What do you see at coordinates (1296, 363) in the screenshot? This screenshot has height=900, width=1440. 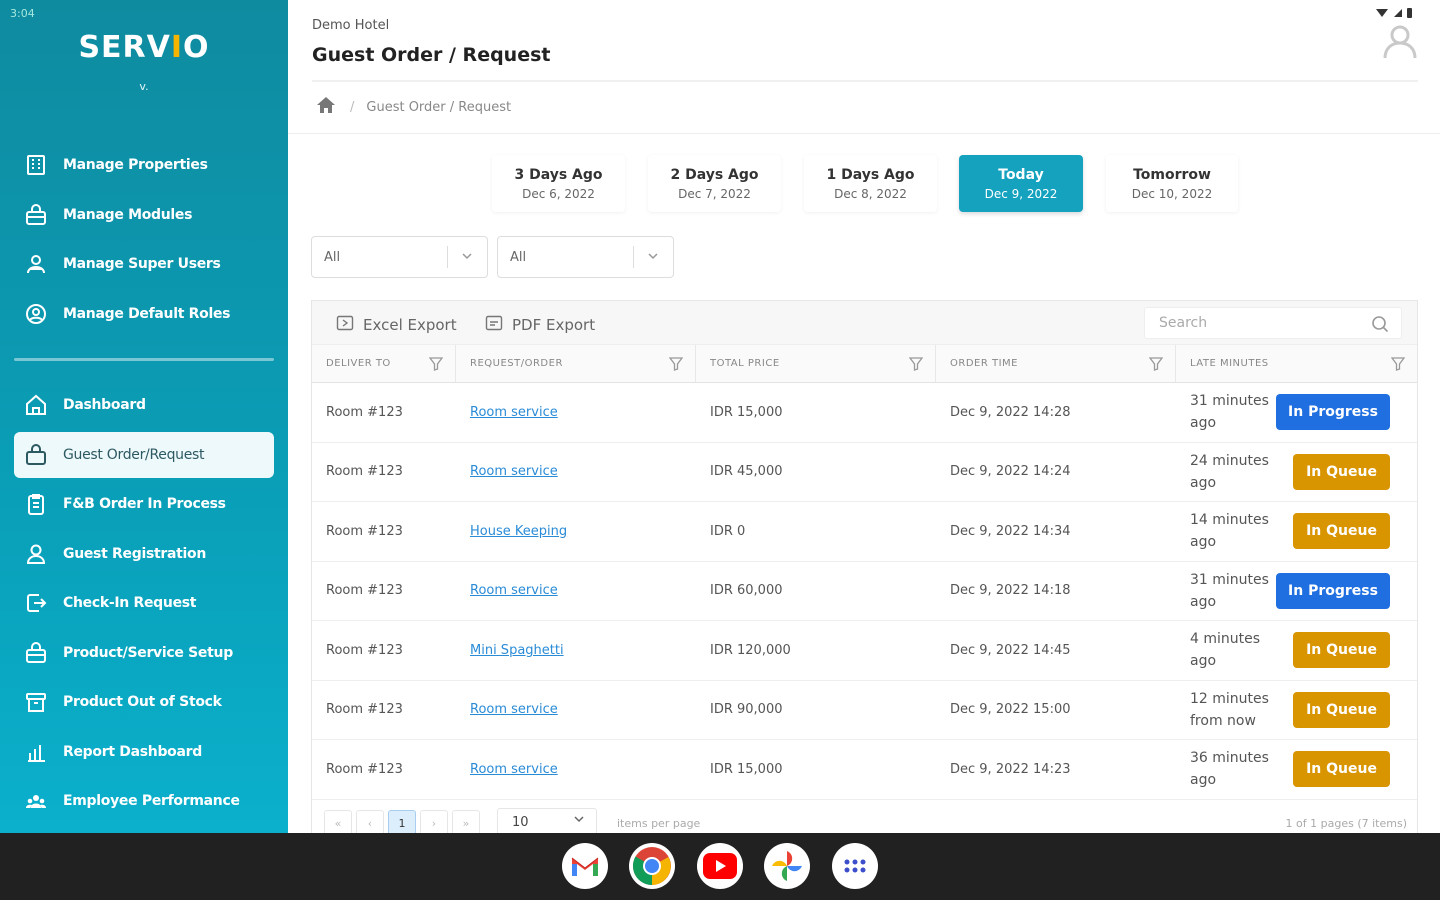 I see `column-header-late-minutes: LATE MINUTES` at bounding box center [1296, 363].